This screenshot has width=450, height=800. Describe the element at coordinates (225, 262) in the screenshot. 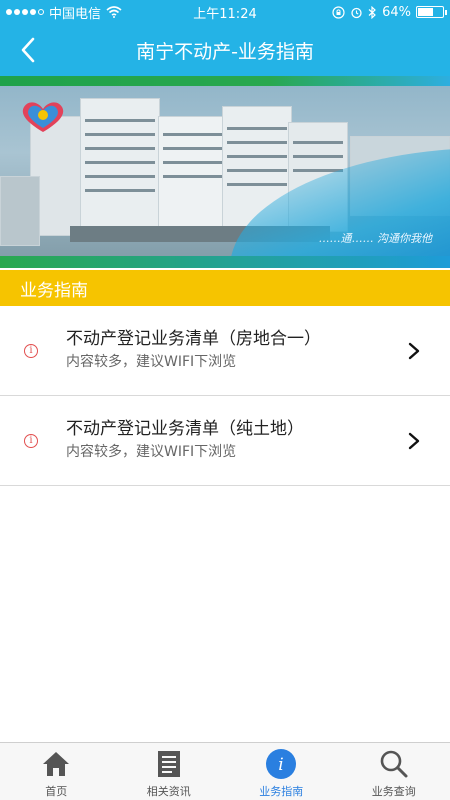

I see `banner-bottom-stripe` at that location.